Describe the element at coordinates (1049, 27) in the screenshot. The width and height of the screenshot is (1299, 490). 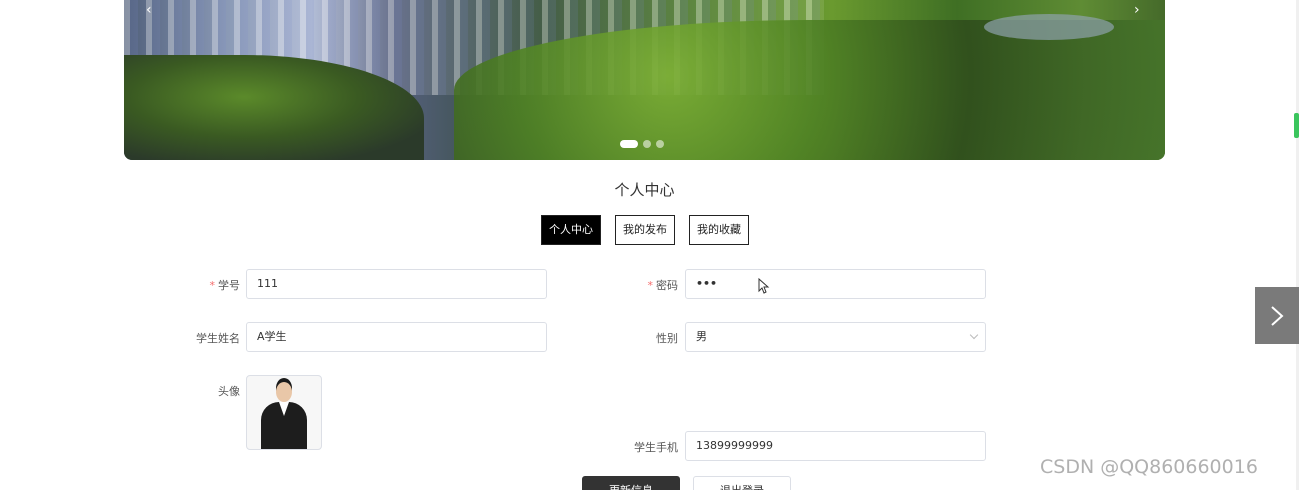
I see `banner-pool` at that location.